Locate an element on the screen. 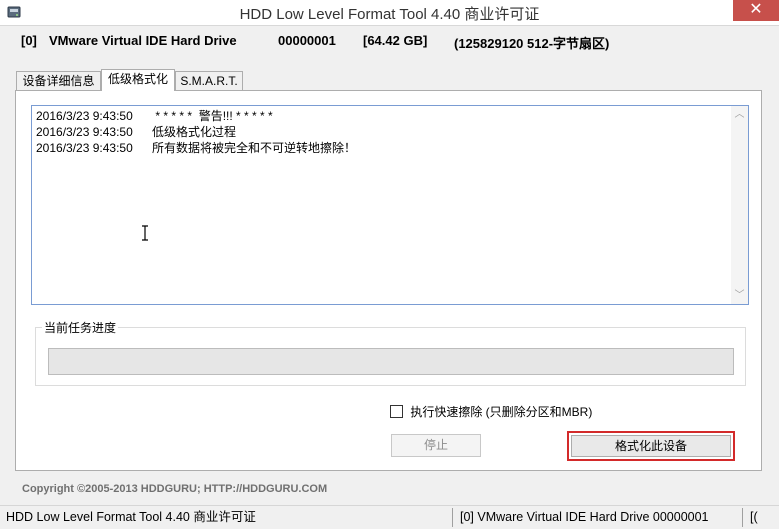  drive-size: [64.42 GB] is located at coordinates (395, 40).